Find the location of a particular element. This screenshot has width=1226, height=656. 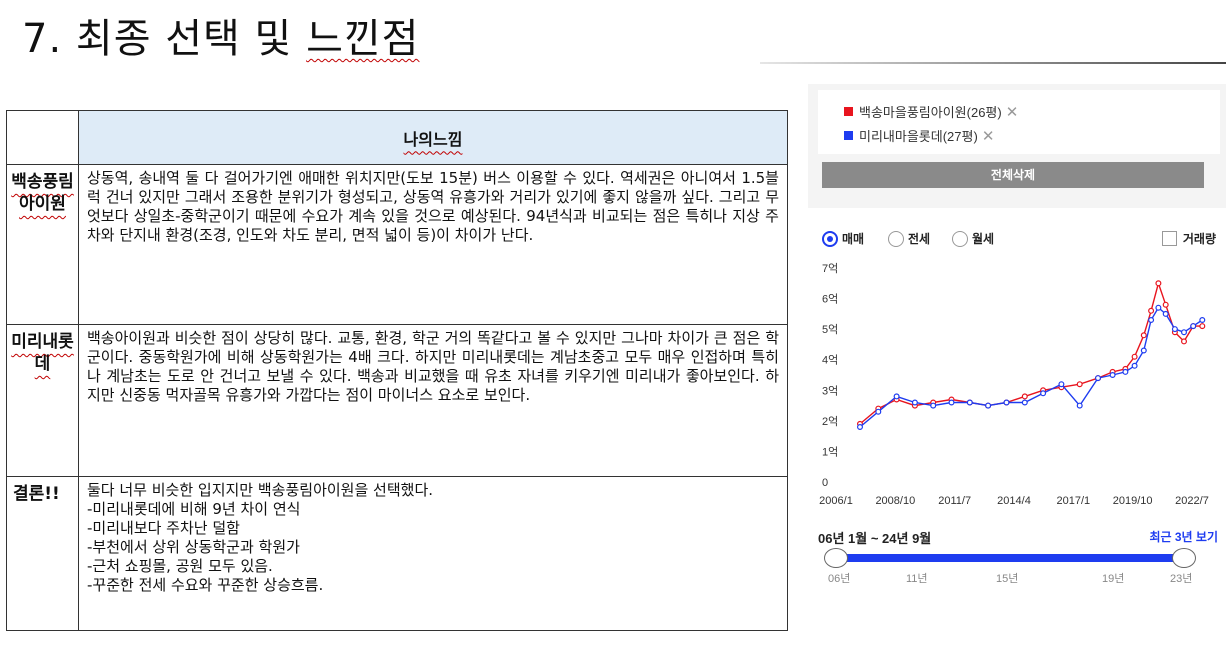

radio-jeonse: 전세 is located at coordinates (909, 238).